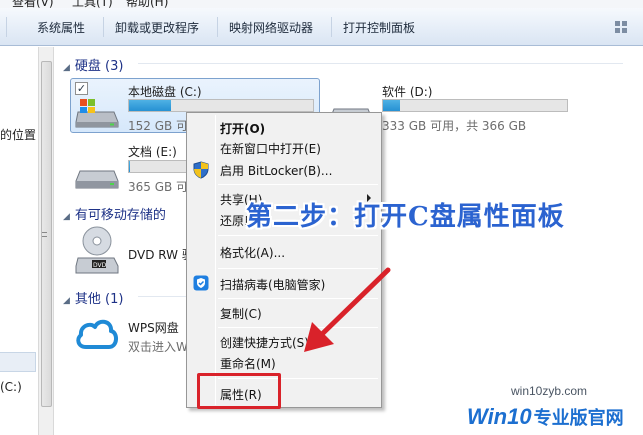 The width and height of the screenshot is (643, 435). What do you see at coordinates (147, 4) in the screenshot?
I see `menu-help: 帮助(H)` at bounding box center [147, 4].